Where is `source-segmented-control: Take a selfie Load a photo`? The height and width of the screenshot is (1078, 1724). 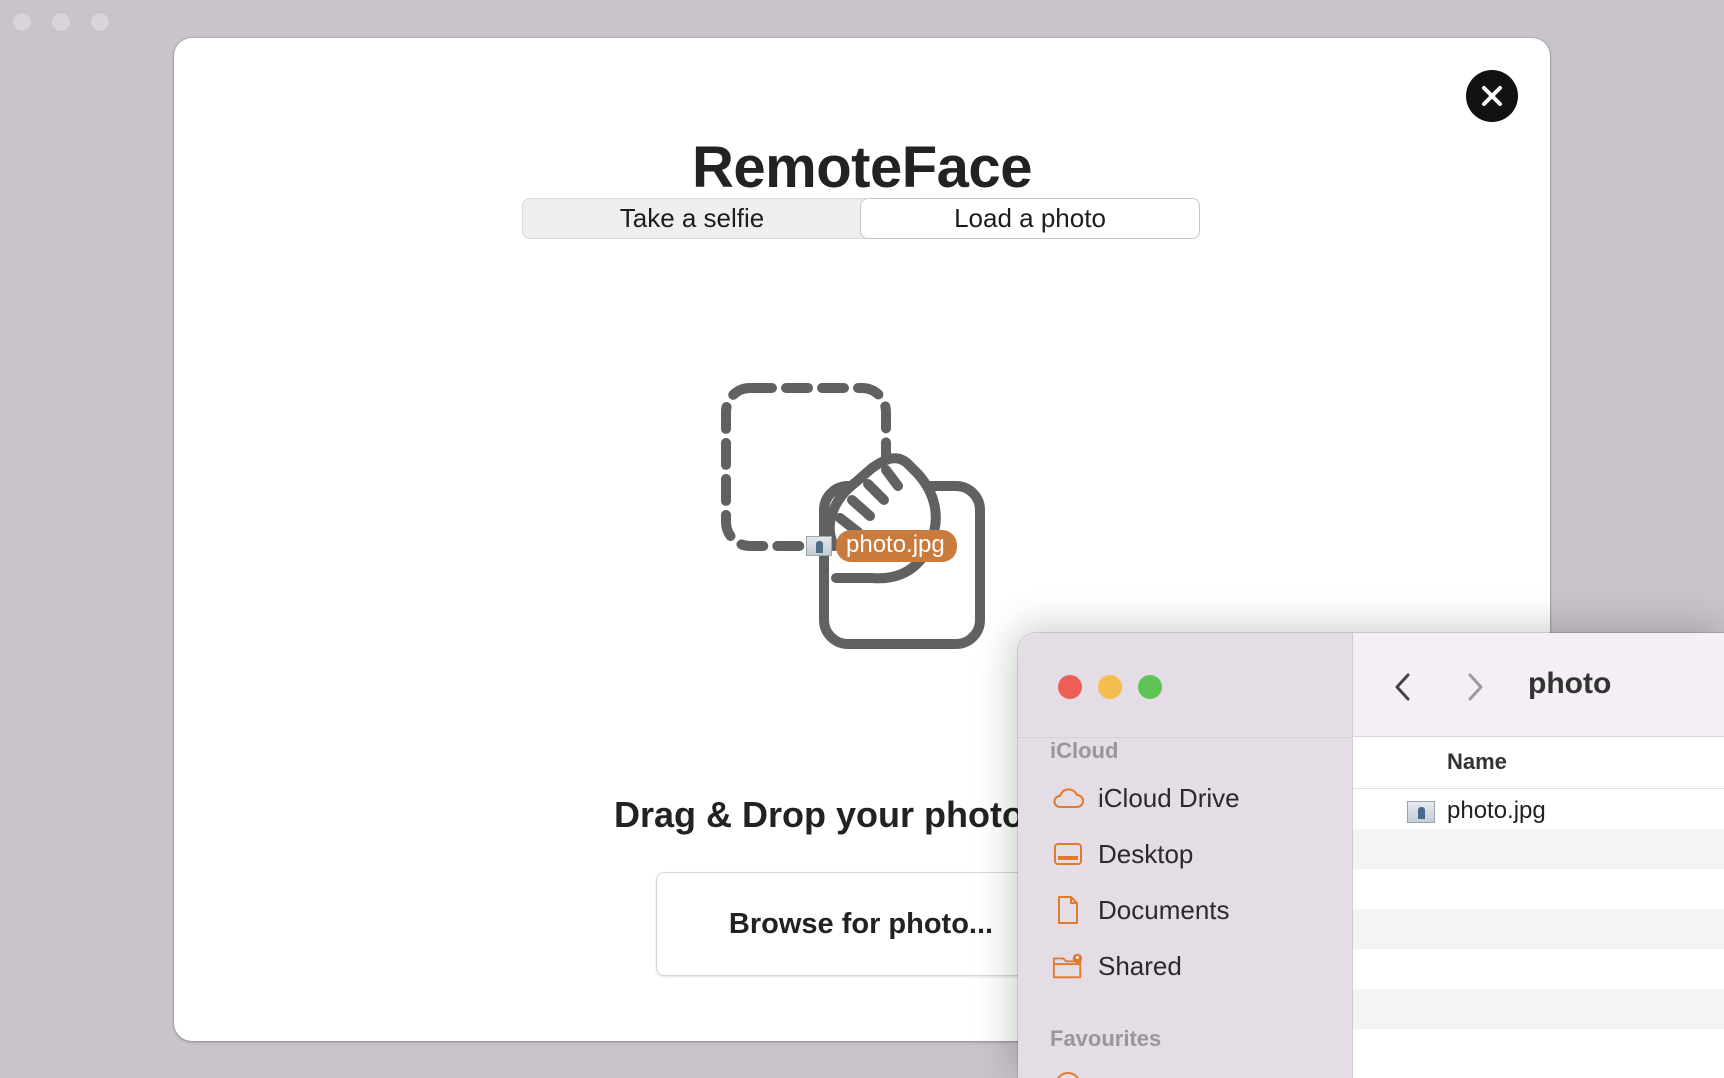
source-segmented-control: Take a selfie Load a photo is located at coordinates (861, 218).